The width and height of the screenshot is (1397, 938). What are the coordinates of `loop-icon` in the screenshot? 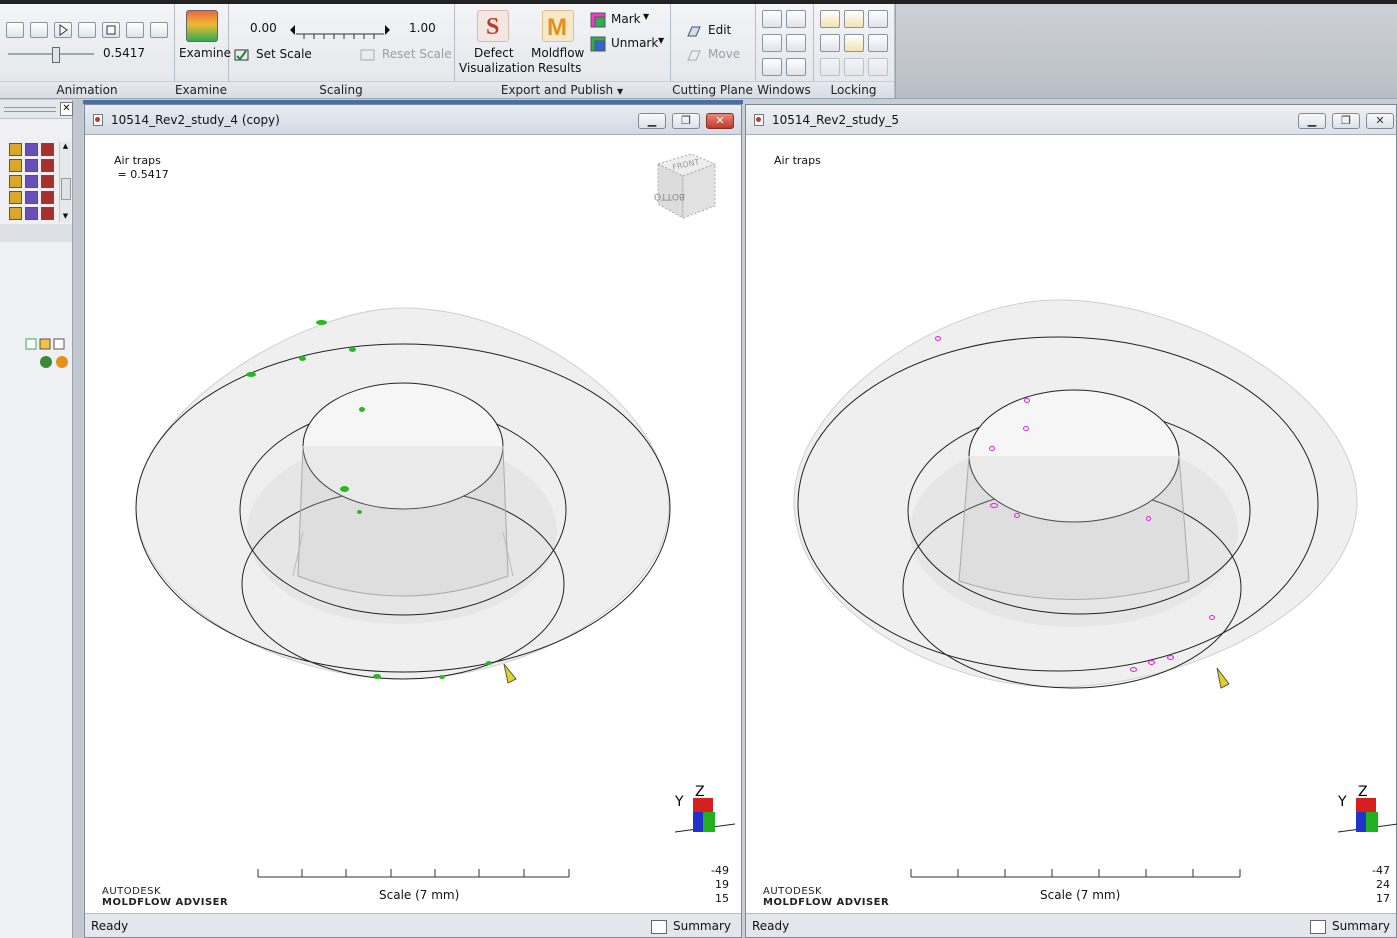 It's located at (135, 30).